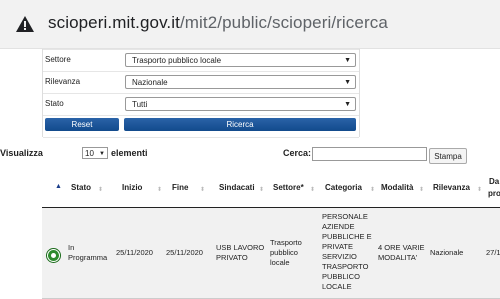 This screenshot has height=299, width=500. Describe the element at coordinates (240, 60) in the screenshot. I see `settore-select: Trasporto pubblico locale ▼` at that location.